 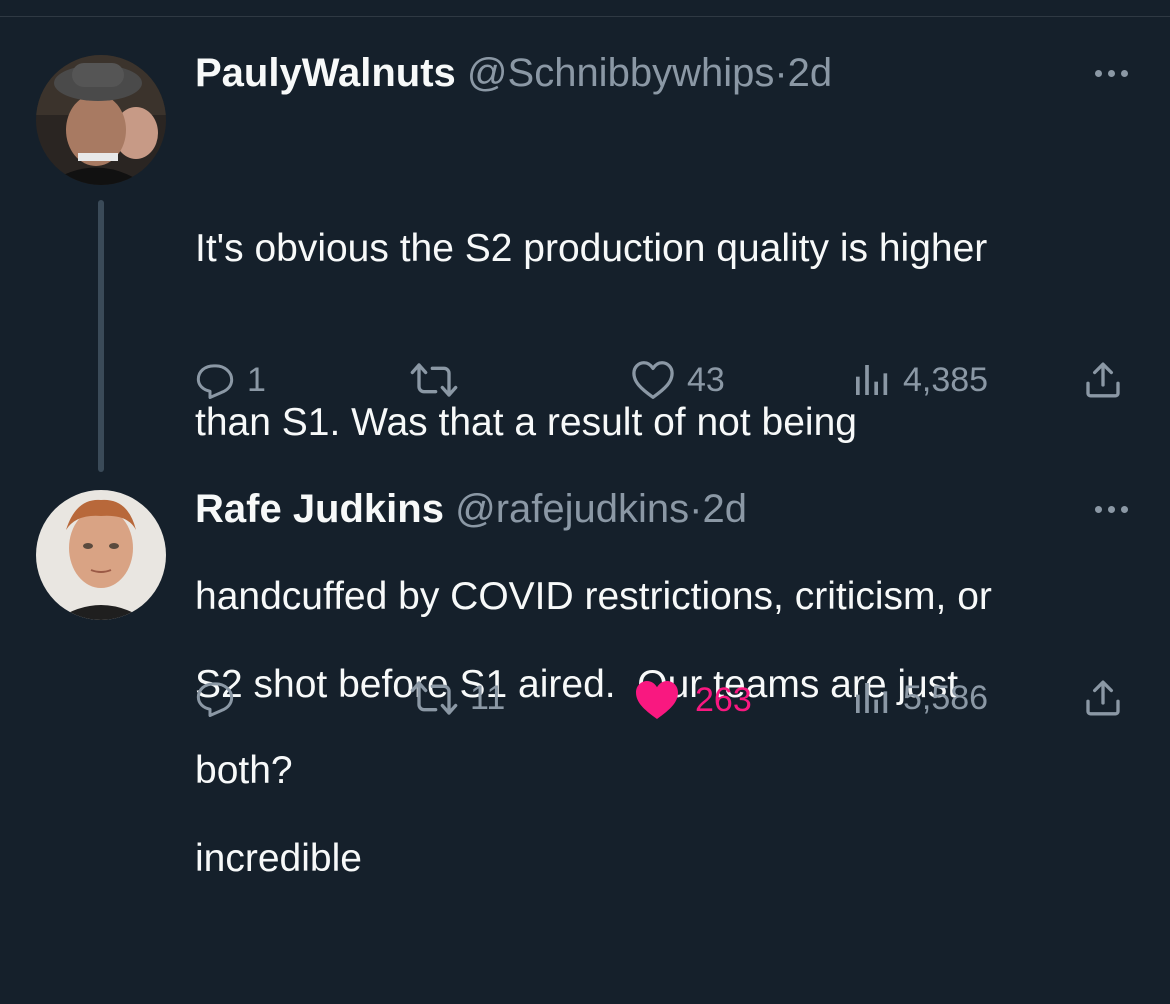 I want to click on tweet-actions: 1 43 4,385, so click(x=665, y=385).